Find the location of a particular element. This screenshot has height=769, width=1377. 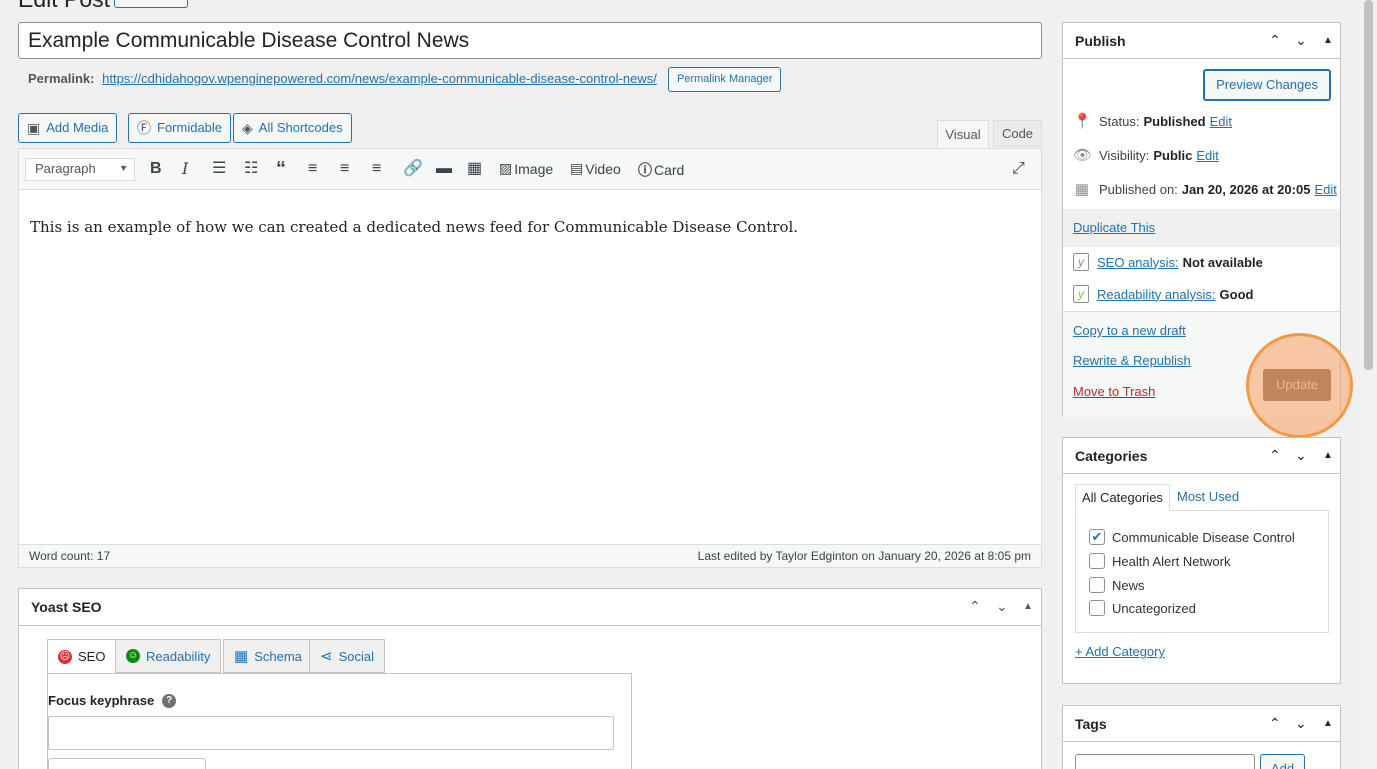

video-label: Video is located at coordinates (603, 168).